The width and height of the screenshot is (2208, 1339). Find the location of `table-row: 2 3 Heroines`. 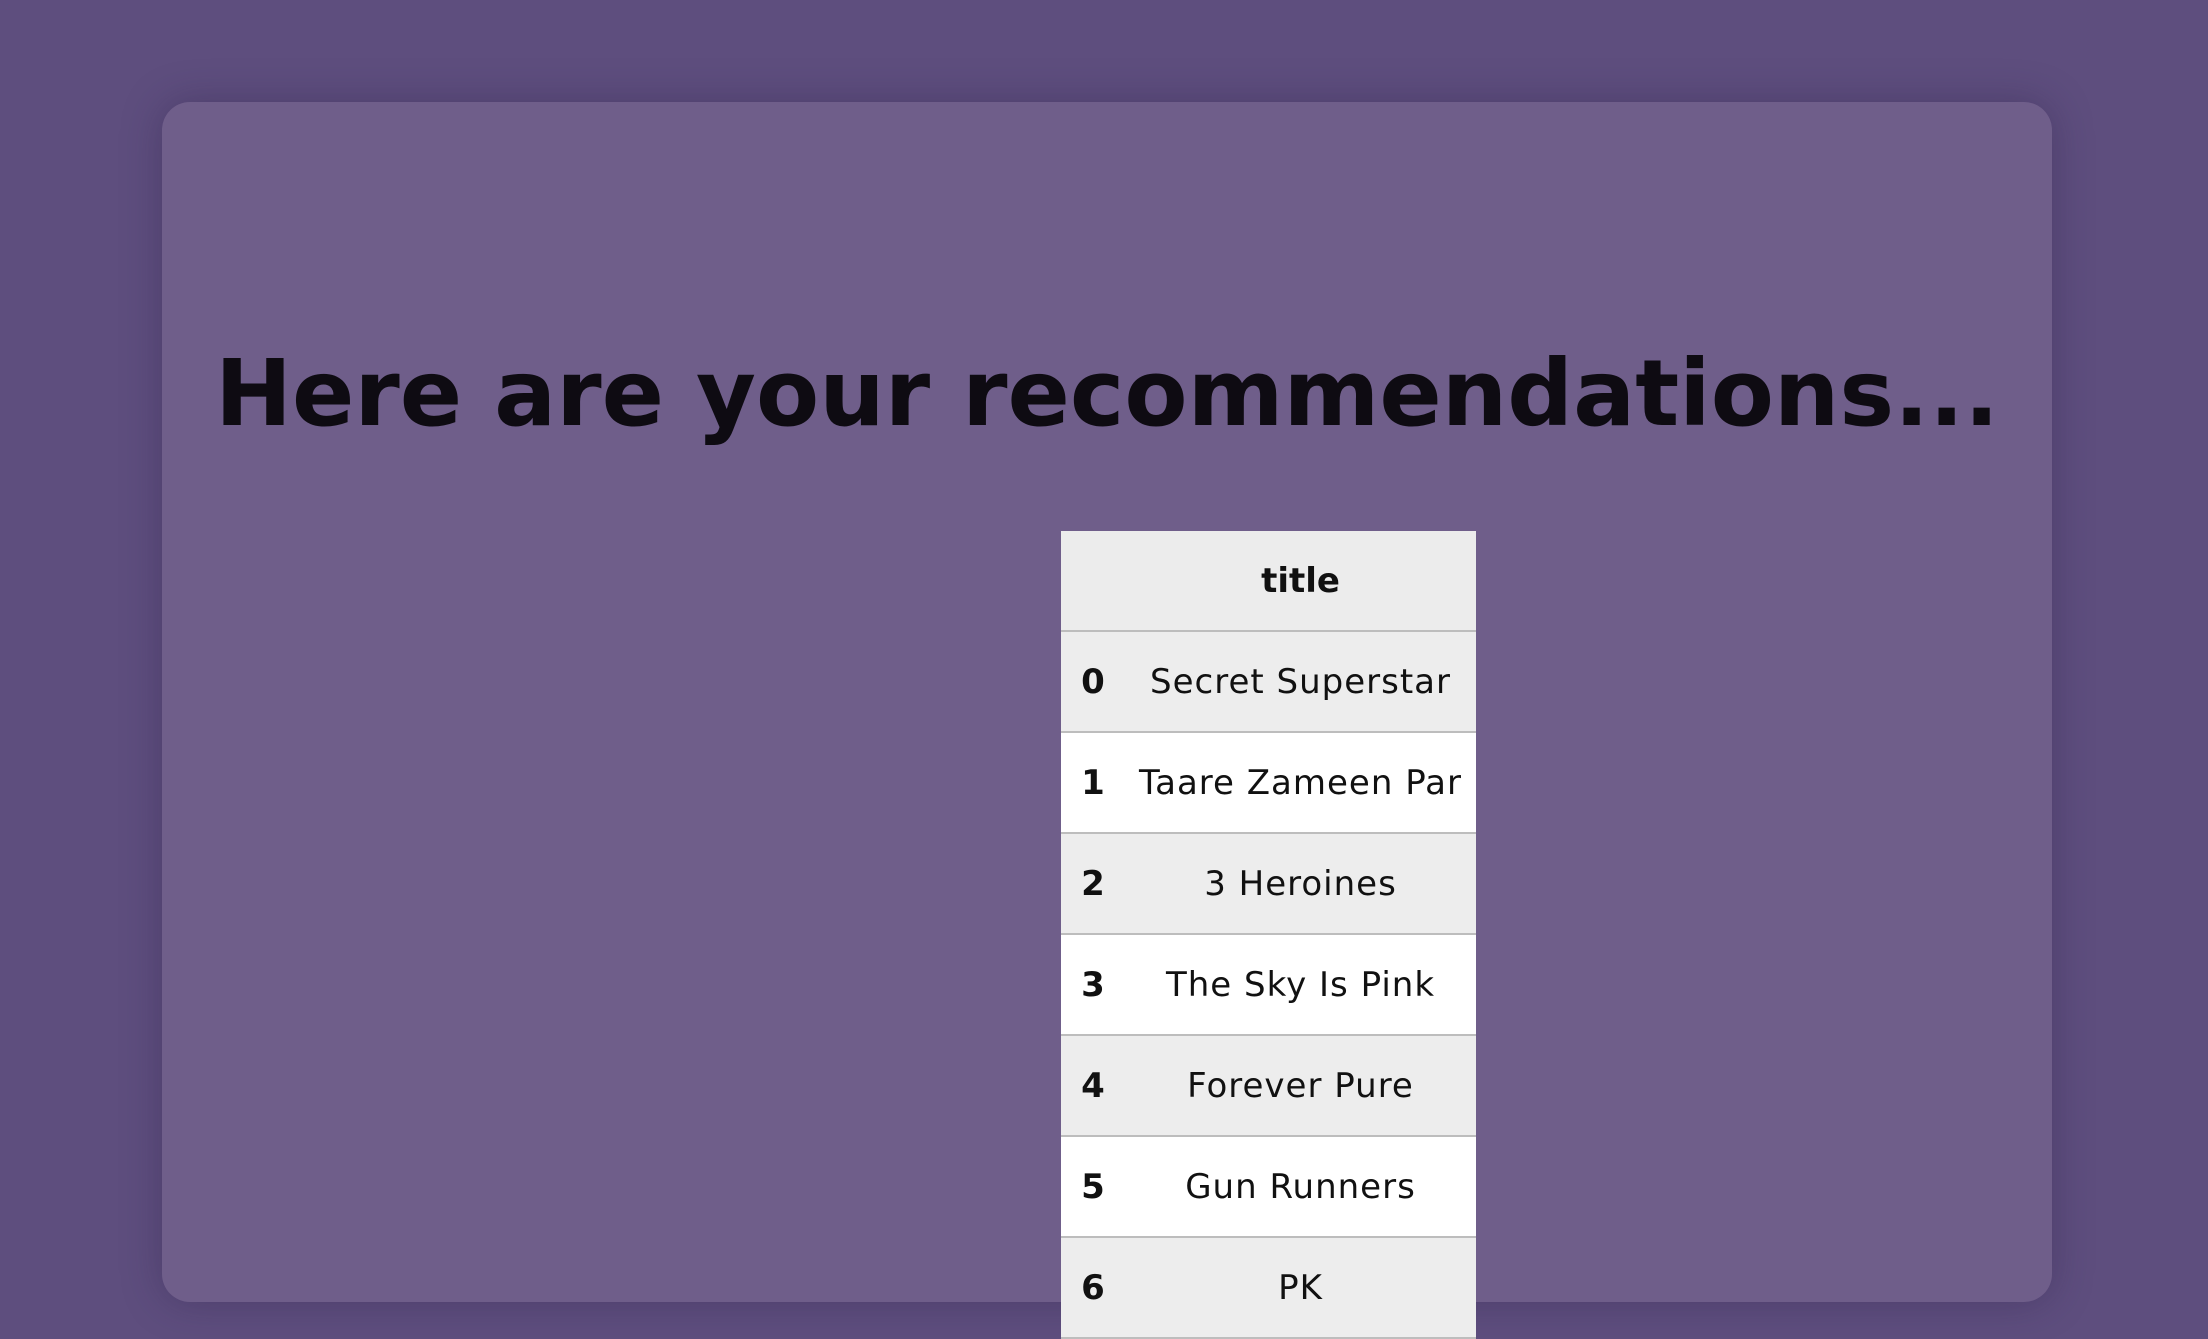

table-row: 2 3 Heroines is located at coordinates (1268, 884).